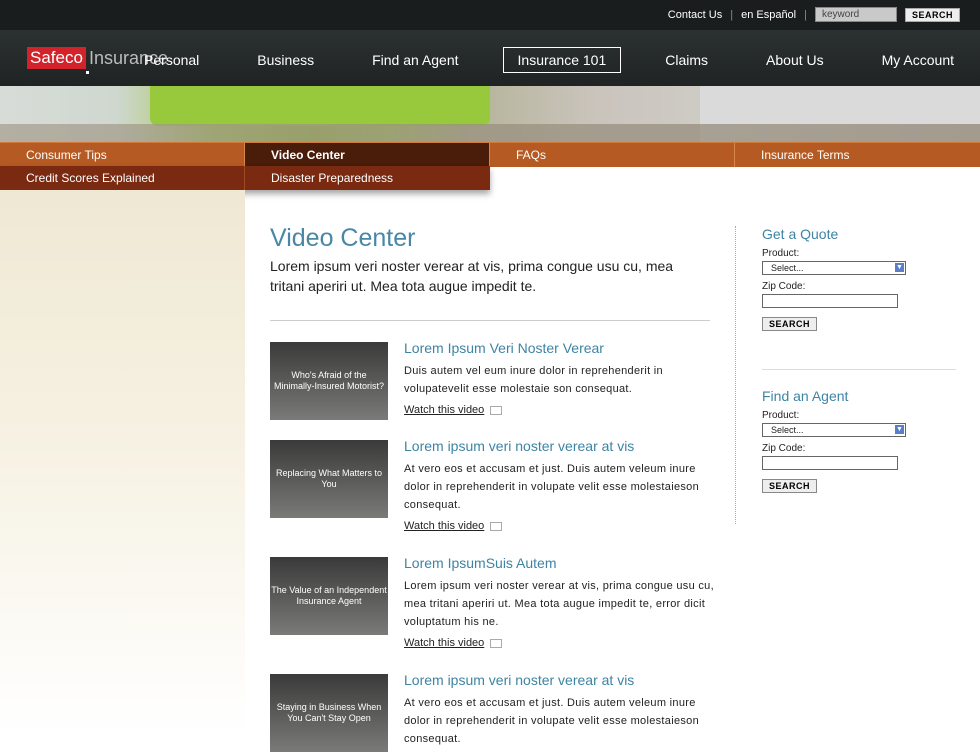 Image resolution: width=980 pixels, height=752 pixels. What do you see at coordinates (490, 15) in the screenshot?
I see `utility-bar: Contact Us | en Español | keyword SEARCH` at bounding box center [490, 15].